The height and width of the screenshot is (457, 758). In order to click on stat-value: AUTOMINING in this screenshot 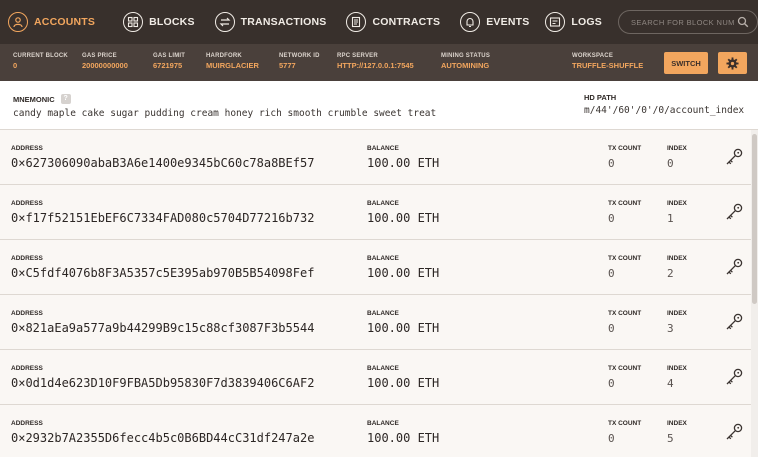, I will do `click(465, 65)`.